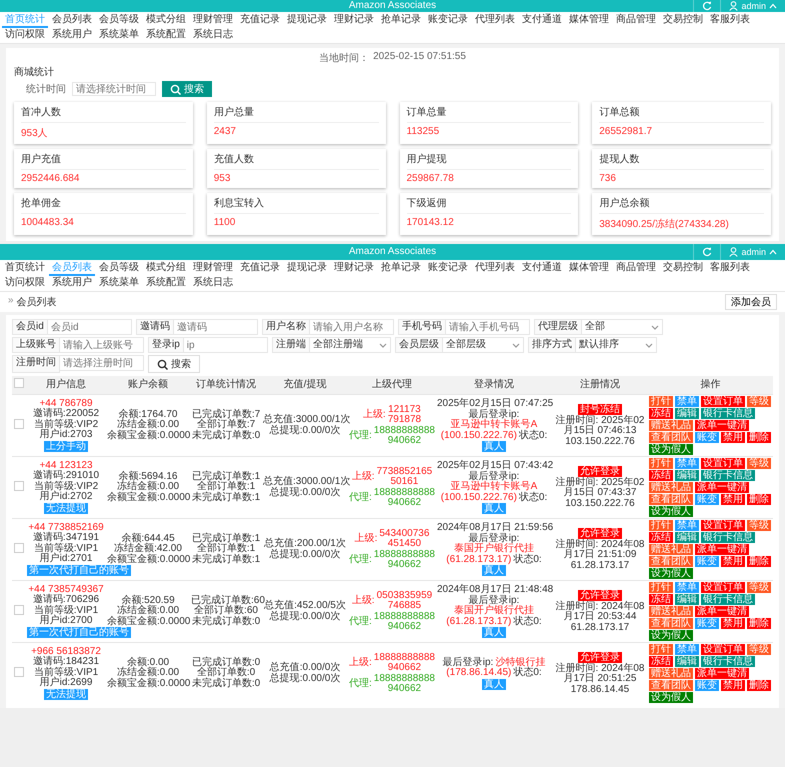  What do you see at coordinates (542, 20) in the screenshot?
I see `nav-tab: 支付通道` at bounding box center [542, 20].